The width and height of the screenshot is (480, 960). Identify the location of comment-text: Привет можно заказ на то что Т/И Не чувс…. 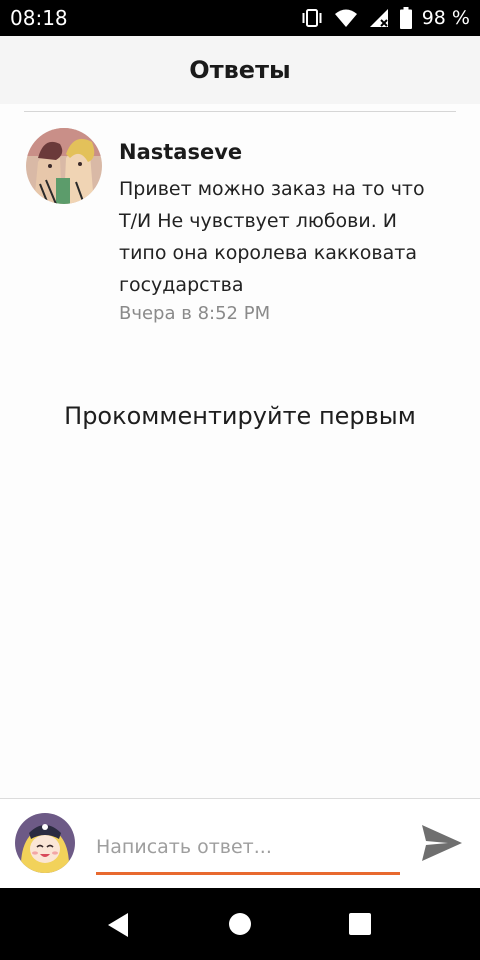
(272, 237).